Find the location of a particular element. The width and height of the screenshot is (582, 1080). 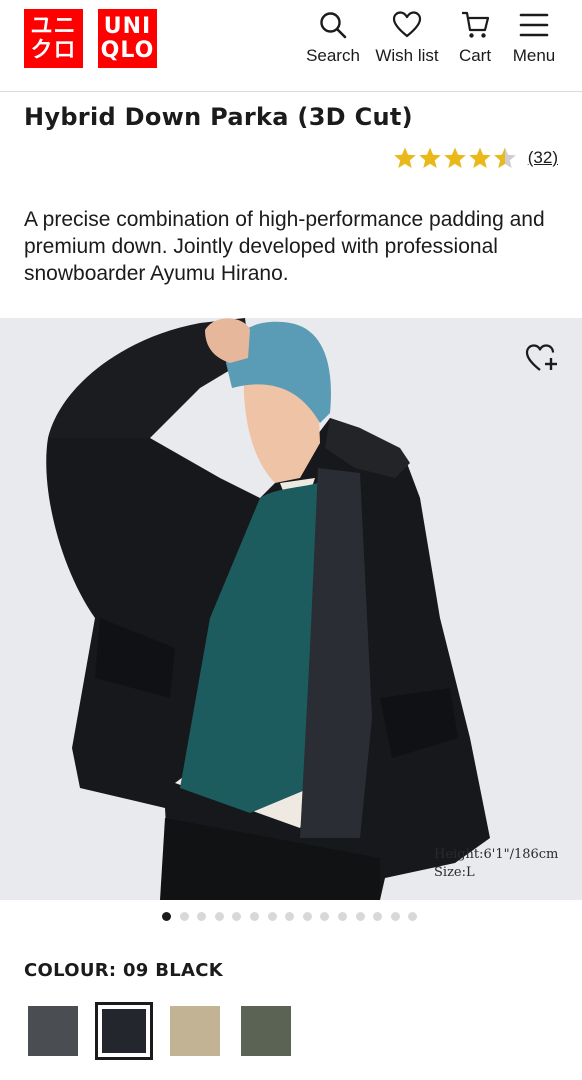

uniqlo-logo-katakana: ユニ クロ is located at coordinates (53, 38).